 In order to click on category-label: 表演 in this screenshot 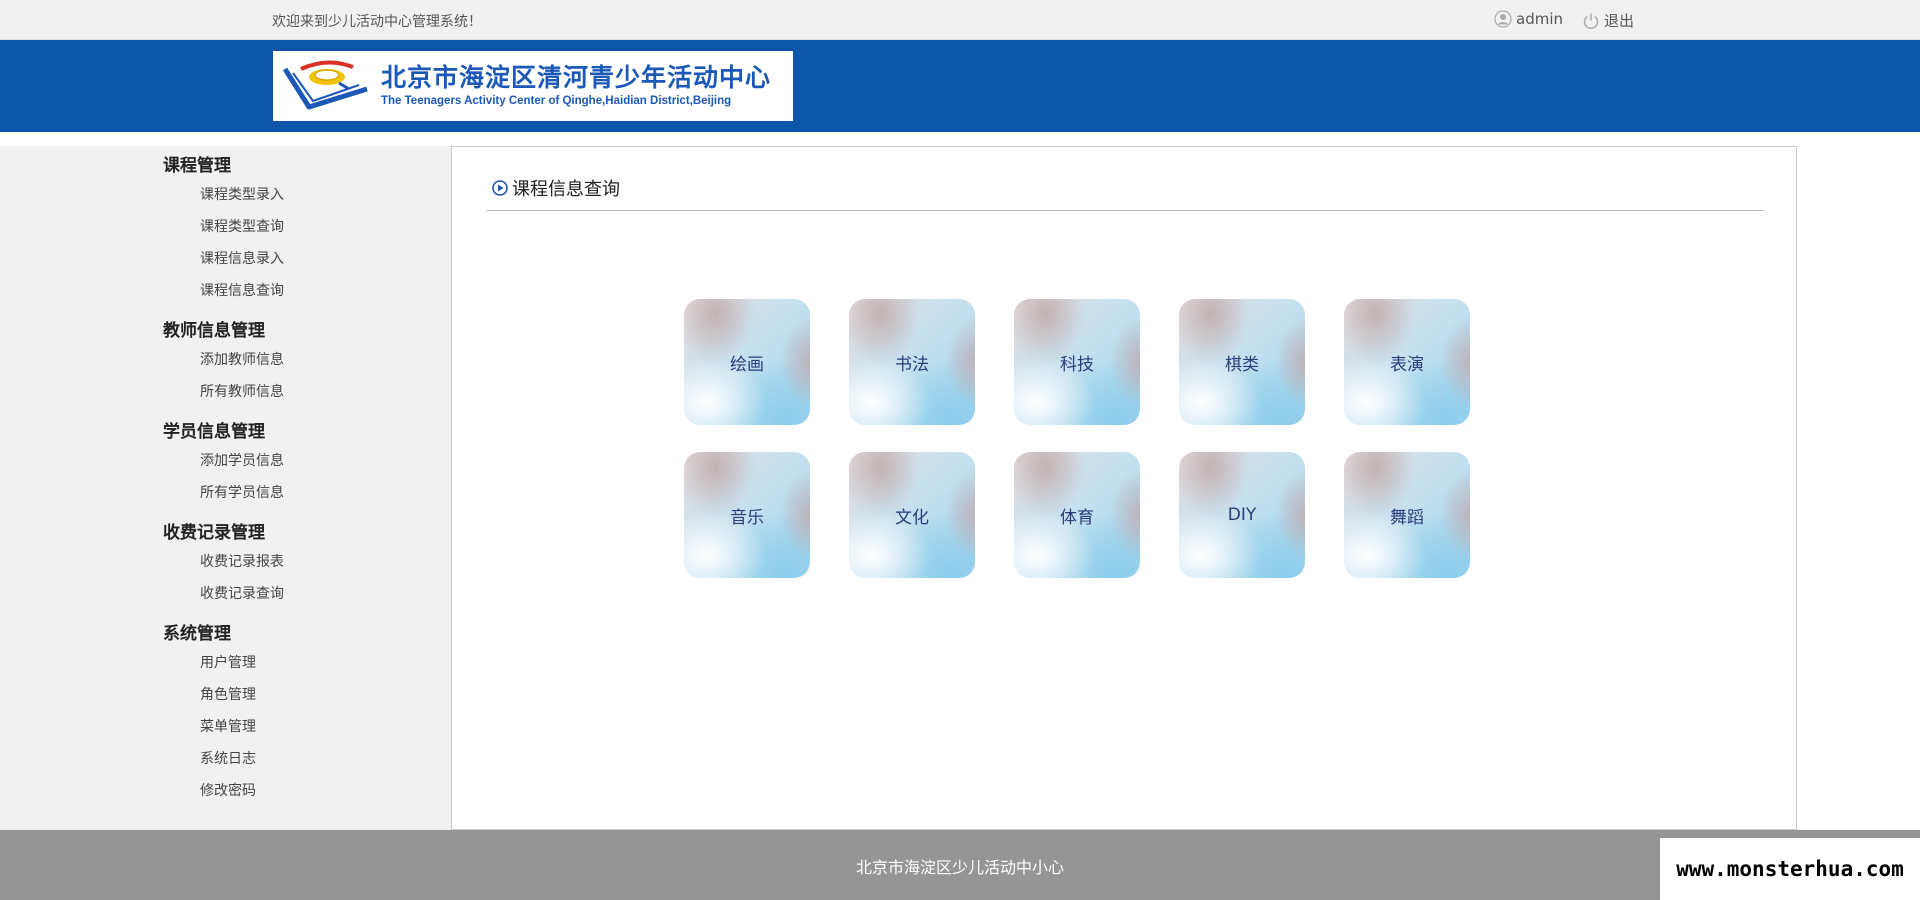, I will do `click(1407, 364)`.